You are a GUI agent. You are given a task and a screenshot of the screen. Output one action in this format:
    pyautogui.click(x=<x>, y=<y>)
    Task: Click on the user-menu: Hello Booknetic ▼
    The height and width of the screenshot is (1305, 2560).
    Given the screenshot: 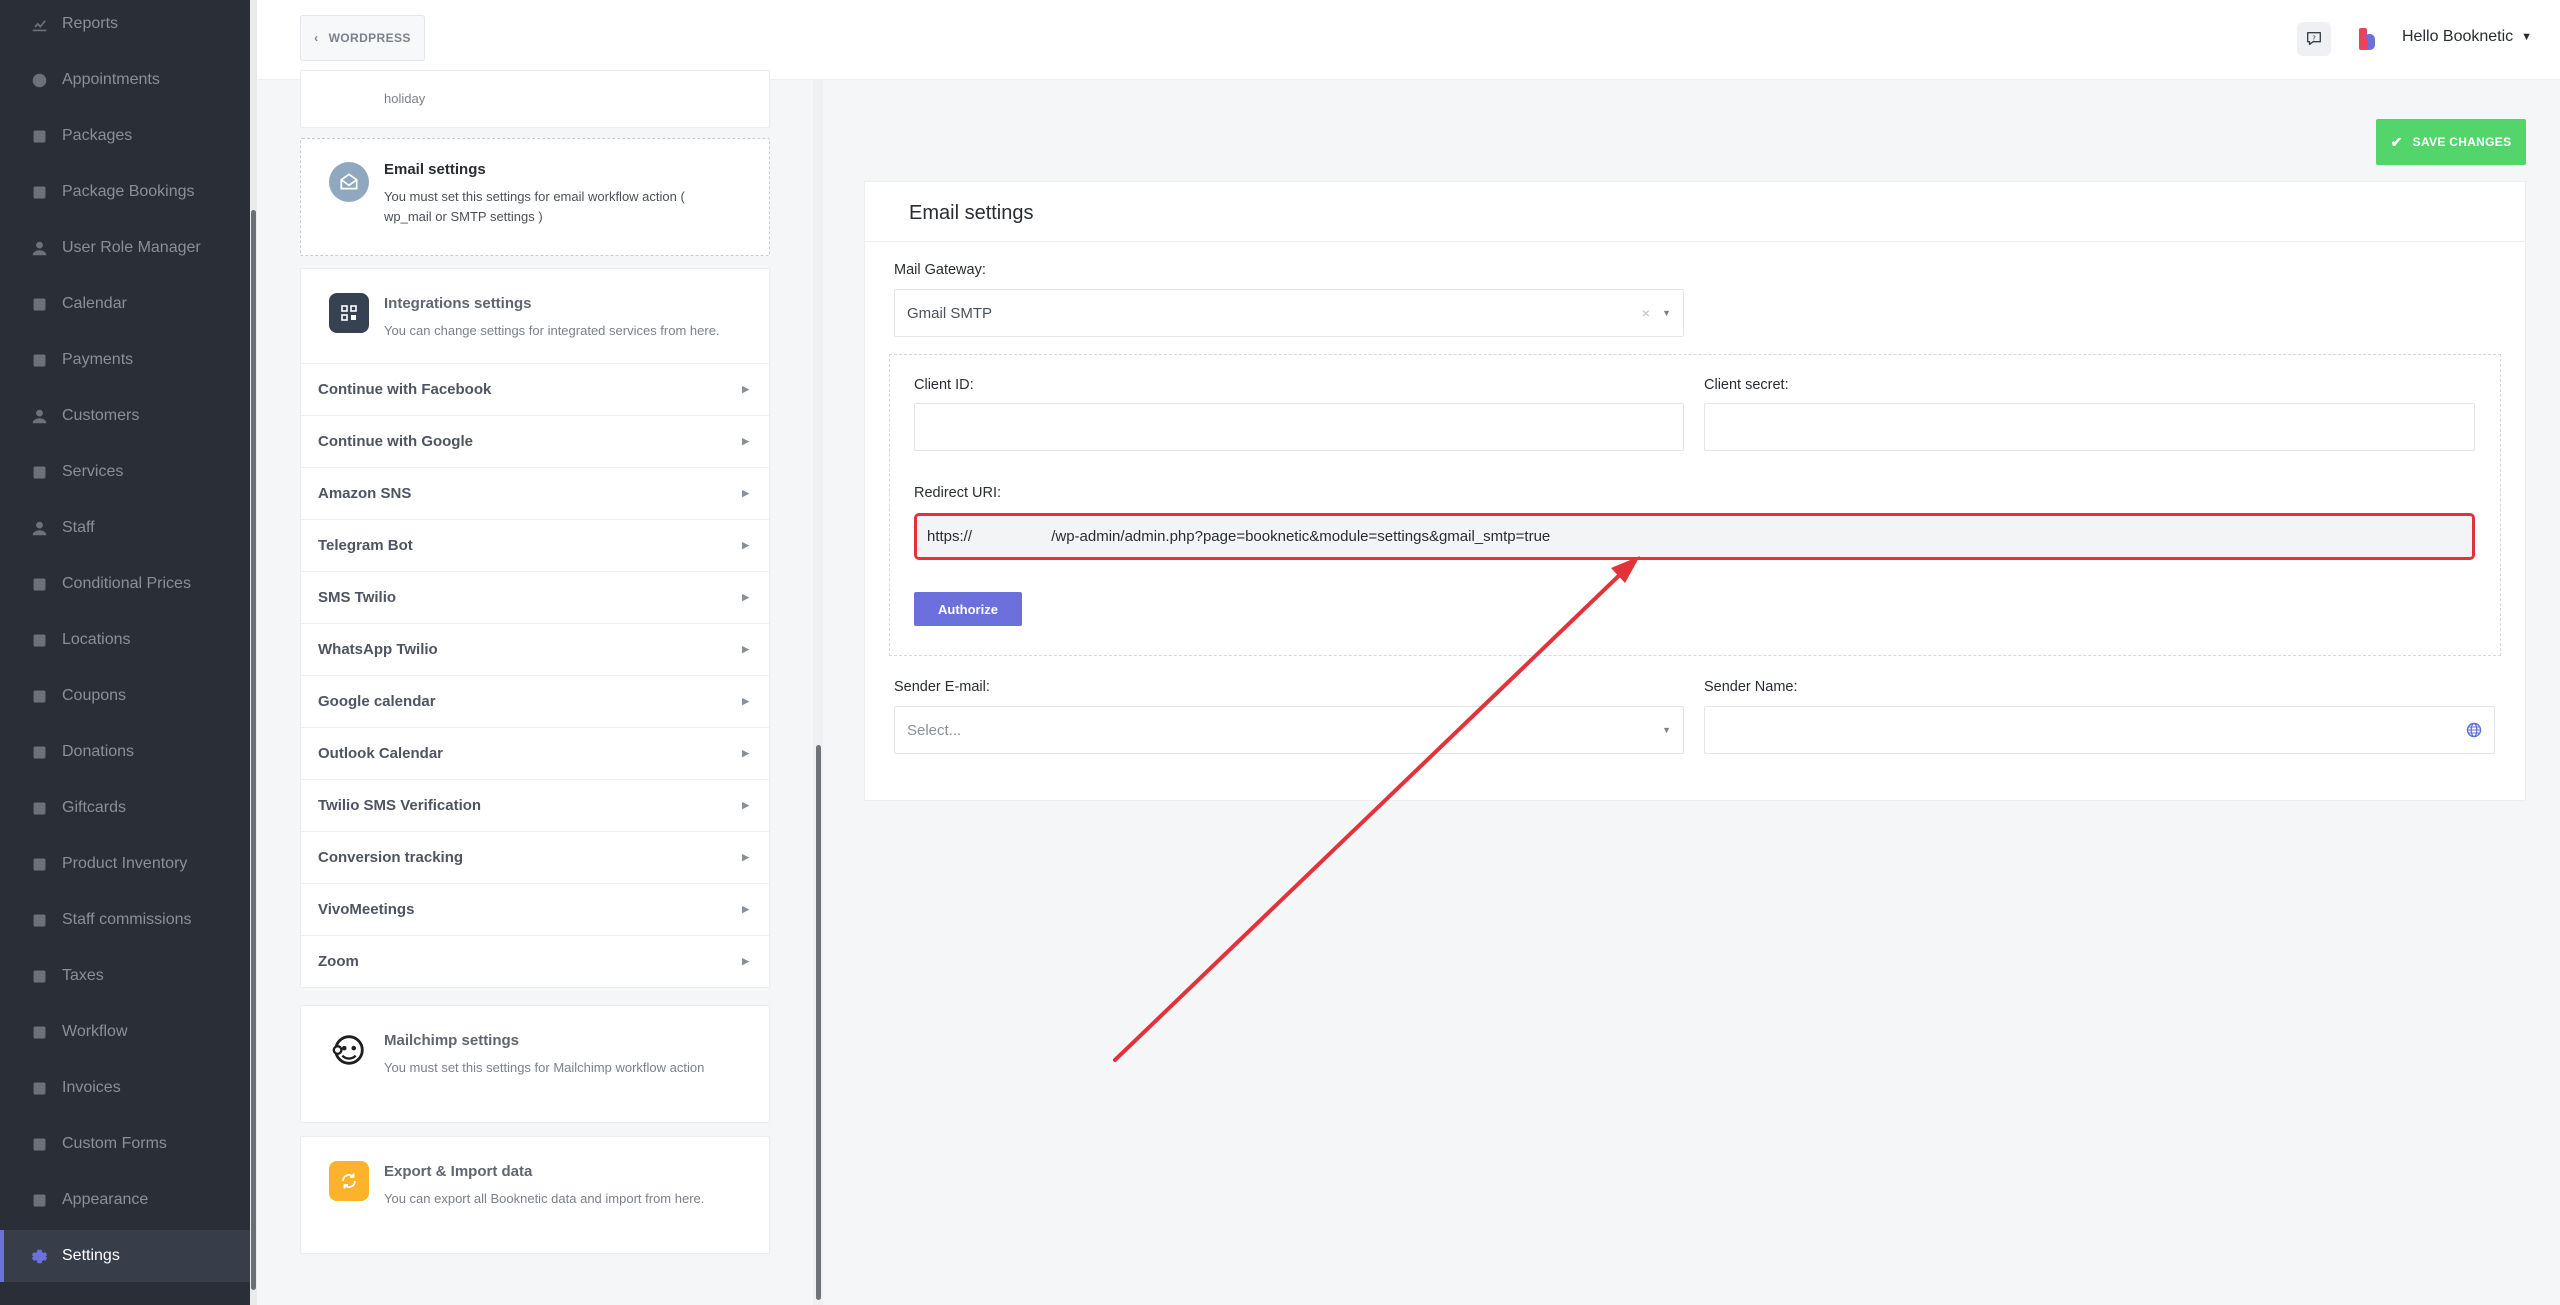 What is the action you would take?
    pyautogui.click(x=2467, y=37)
    